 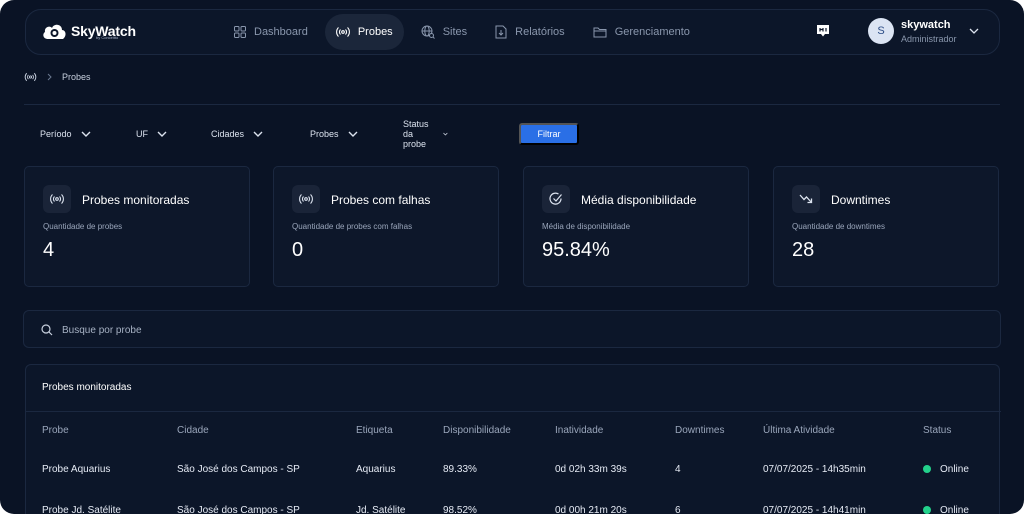 What do you see at coordinates (881, 31) in the screenshot?
I see `avatar: S` at bounding box center [881, 31].